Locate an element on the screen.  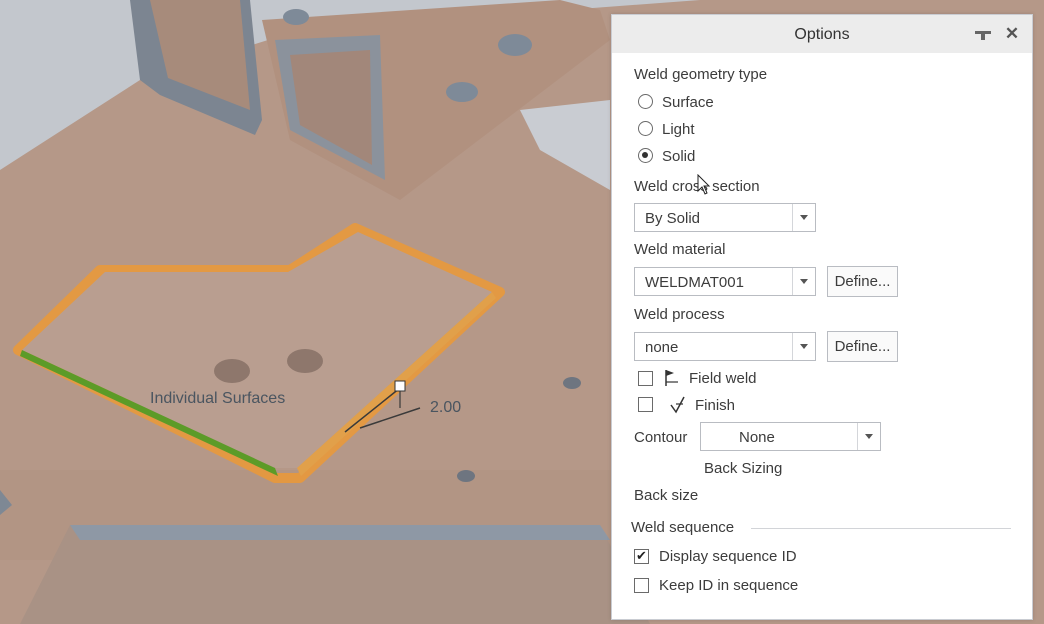
back-sizing-label: Back Sizing is located at coordinates (743, 468).